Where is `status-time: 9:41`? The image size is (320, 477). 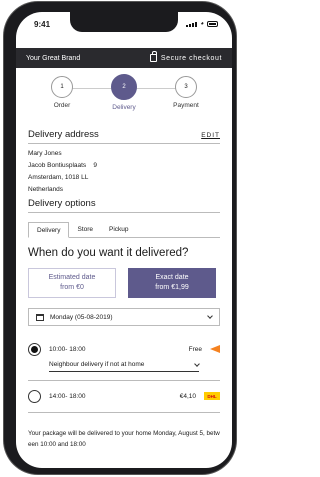 status-time: 9:41 is located at coordinates (42, 24).